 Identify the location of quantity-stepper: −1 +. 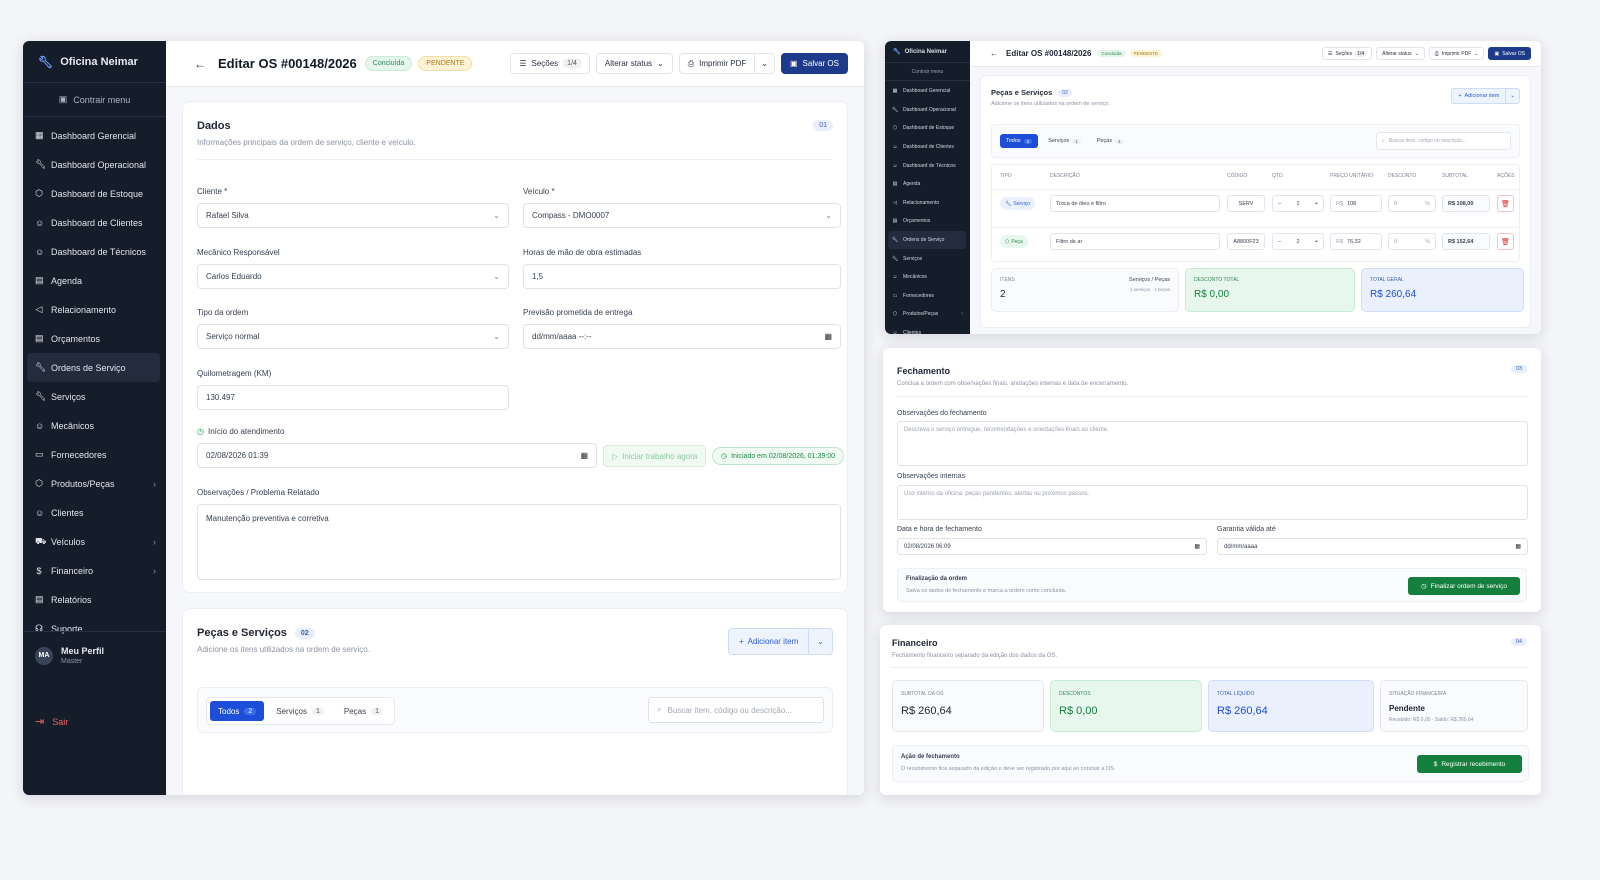
(1298, 203).